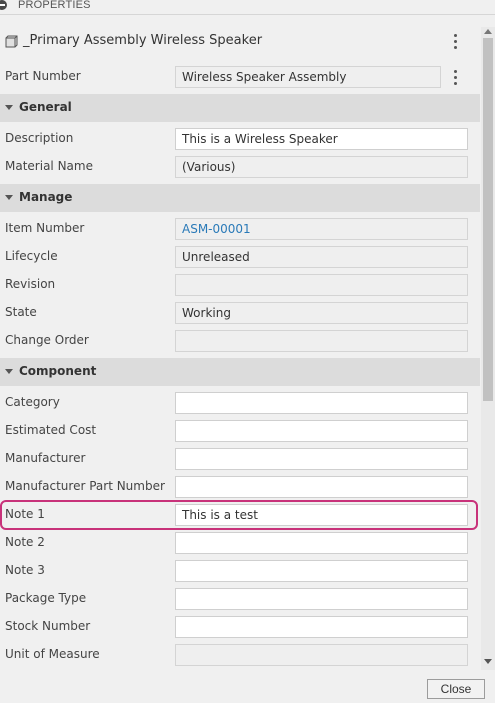 This screenshot has width=495, height=703. I want to click on section-manage: Manage, so click(240, 198).